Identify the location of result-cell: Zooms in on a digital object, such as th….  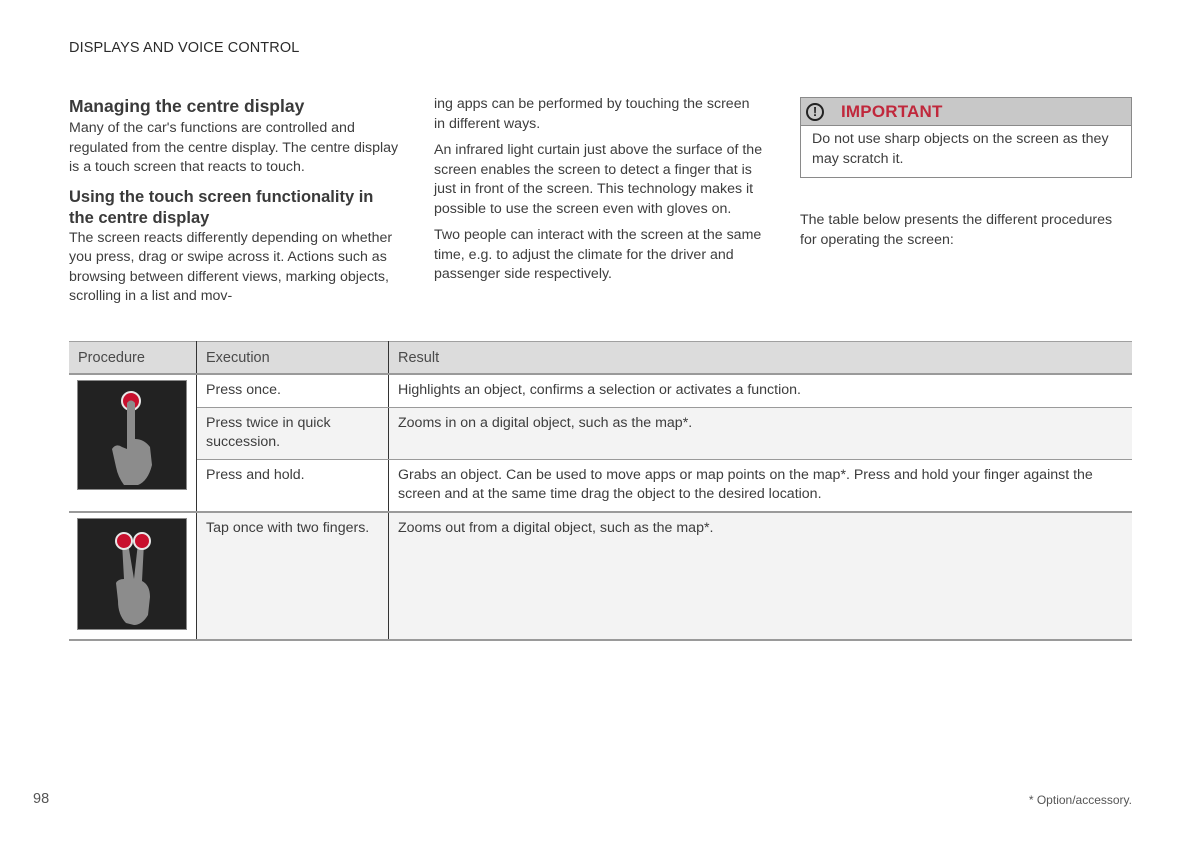
(760, 433).